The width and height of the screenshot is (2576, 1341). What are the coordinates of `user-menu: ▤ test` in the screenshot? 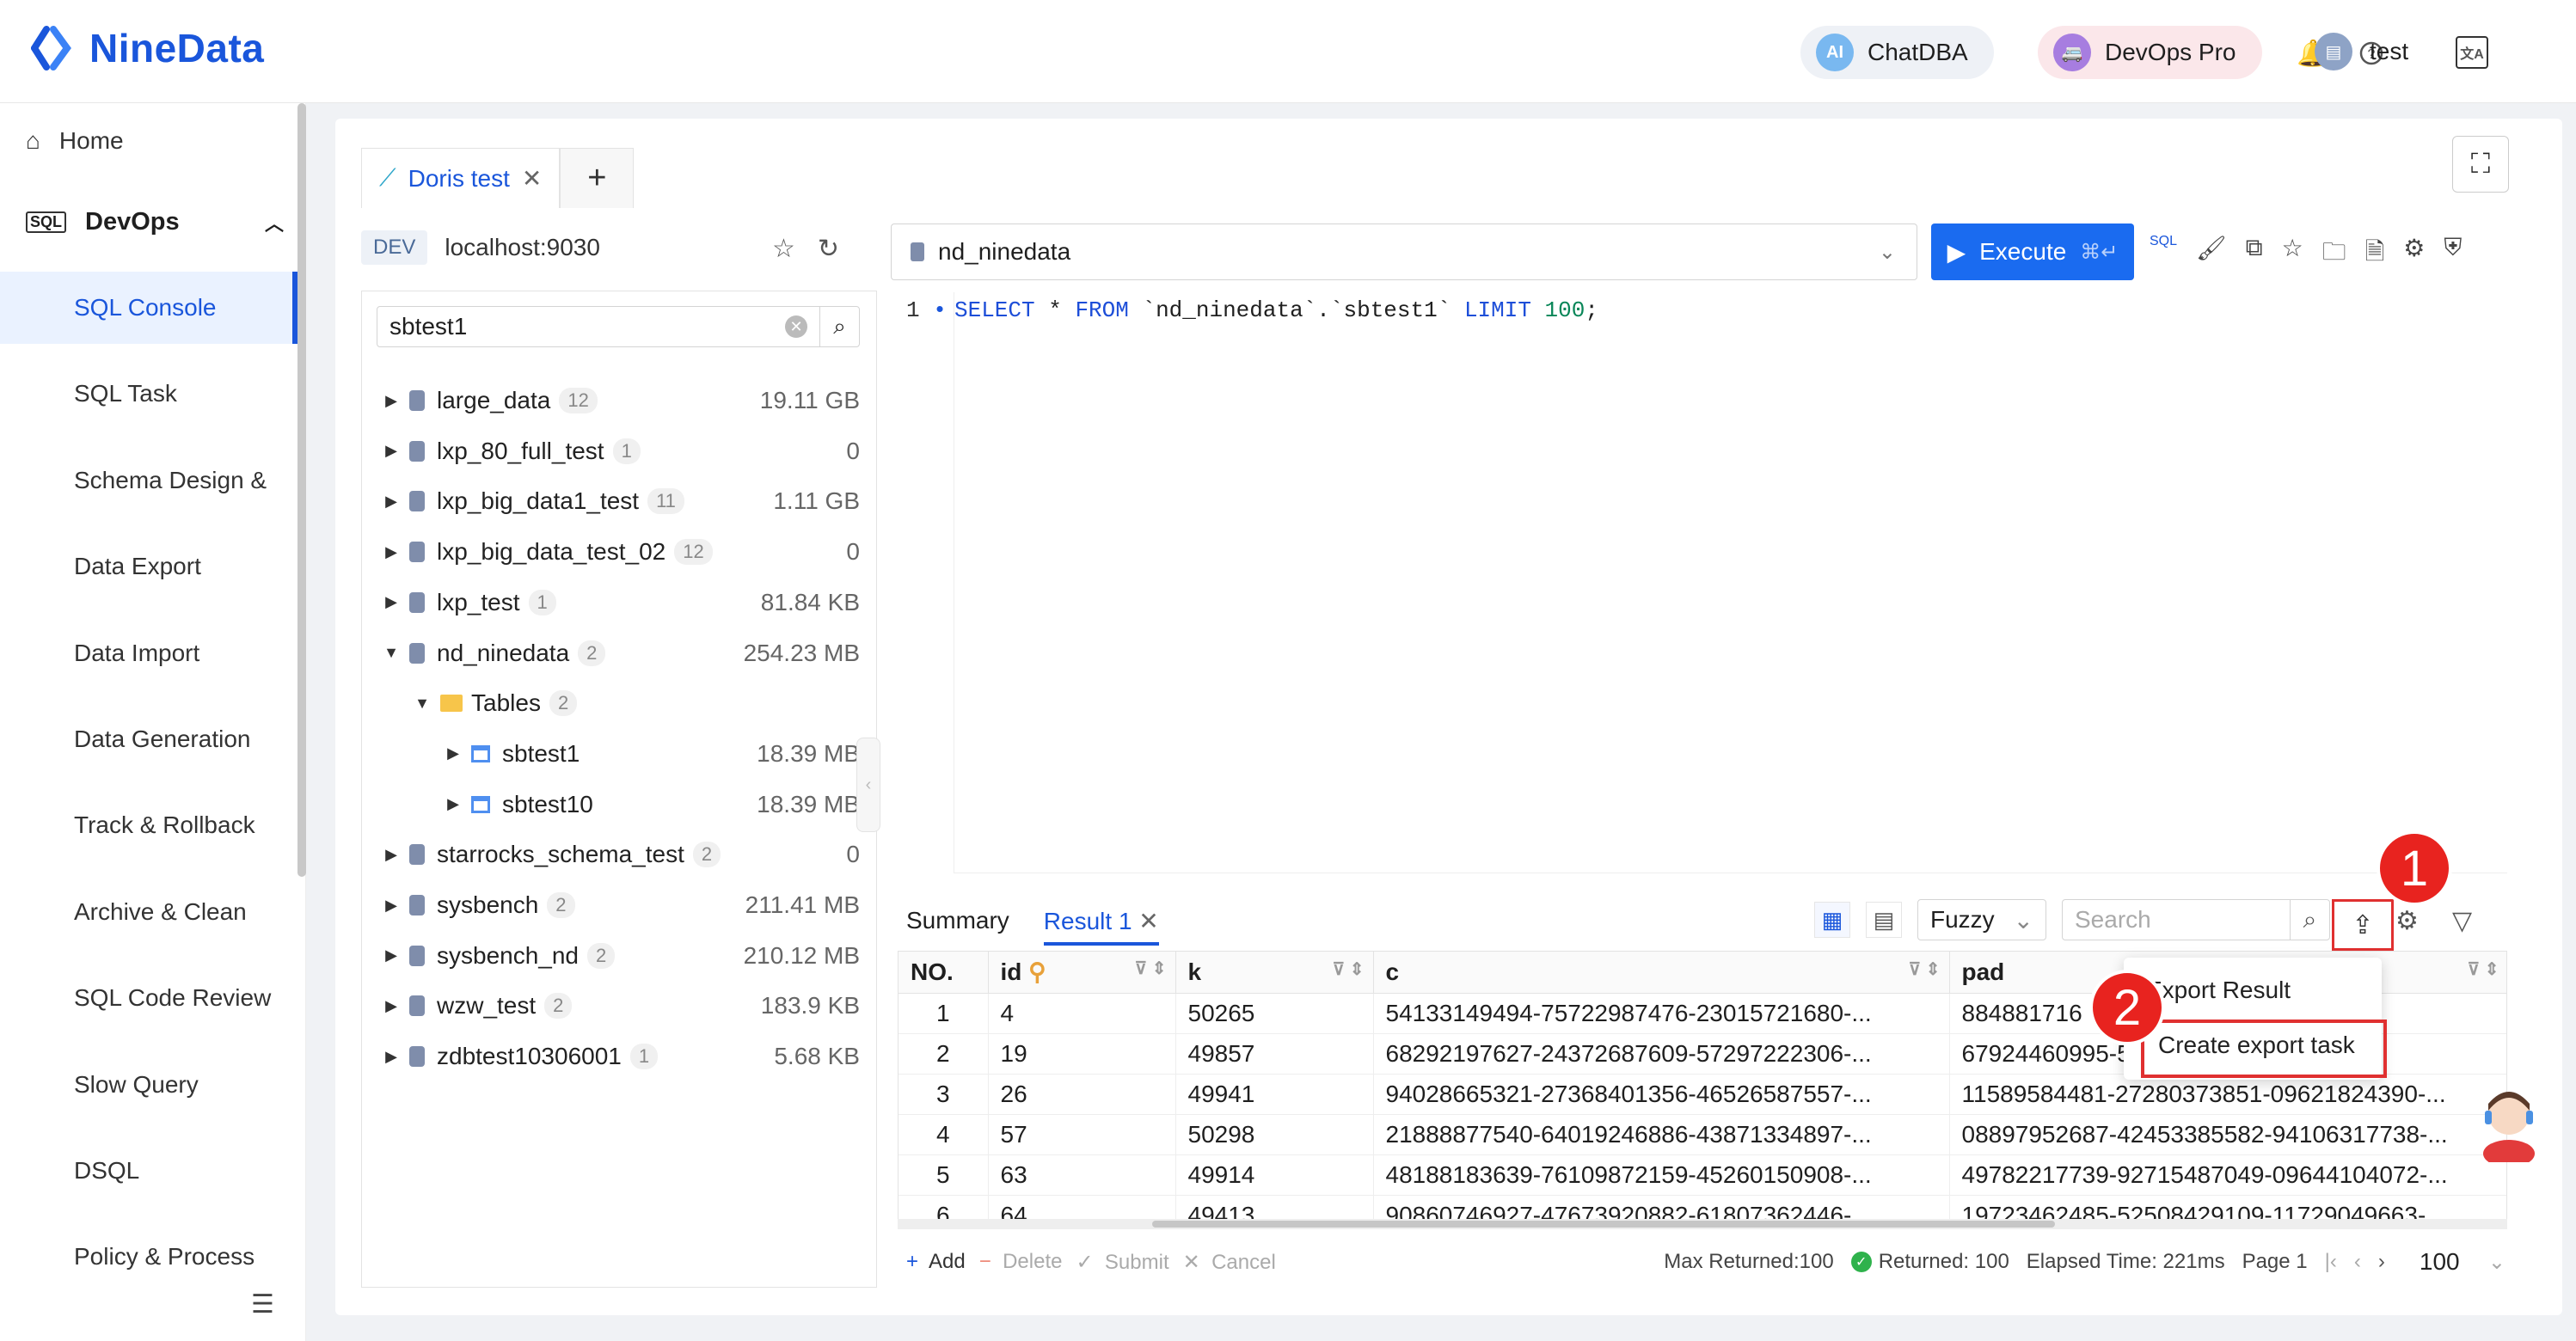 It's located at (2361, 51).